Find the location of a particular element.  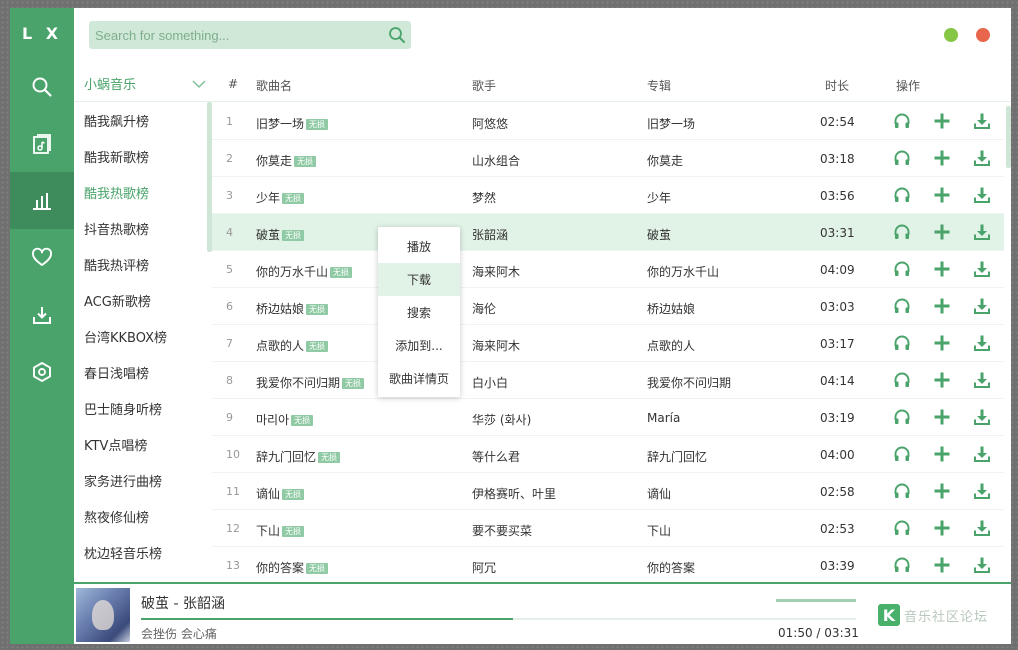

volume-slider is located at coordinates (816, 600).